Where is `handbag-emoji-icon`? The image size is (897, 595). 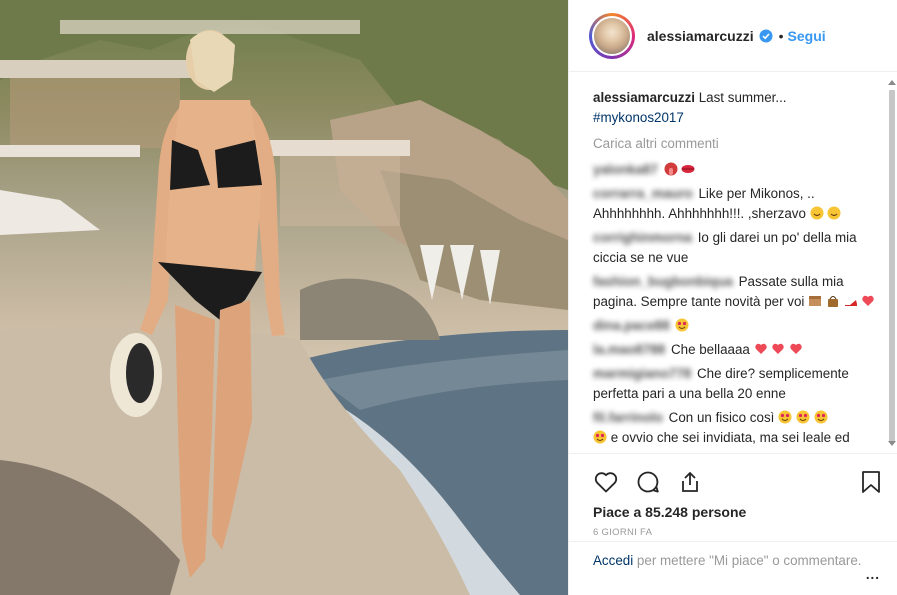 handbag-emoji-icon is located at coordinates (833, 301).